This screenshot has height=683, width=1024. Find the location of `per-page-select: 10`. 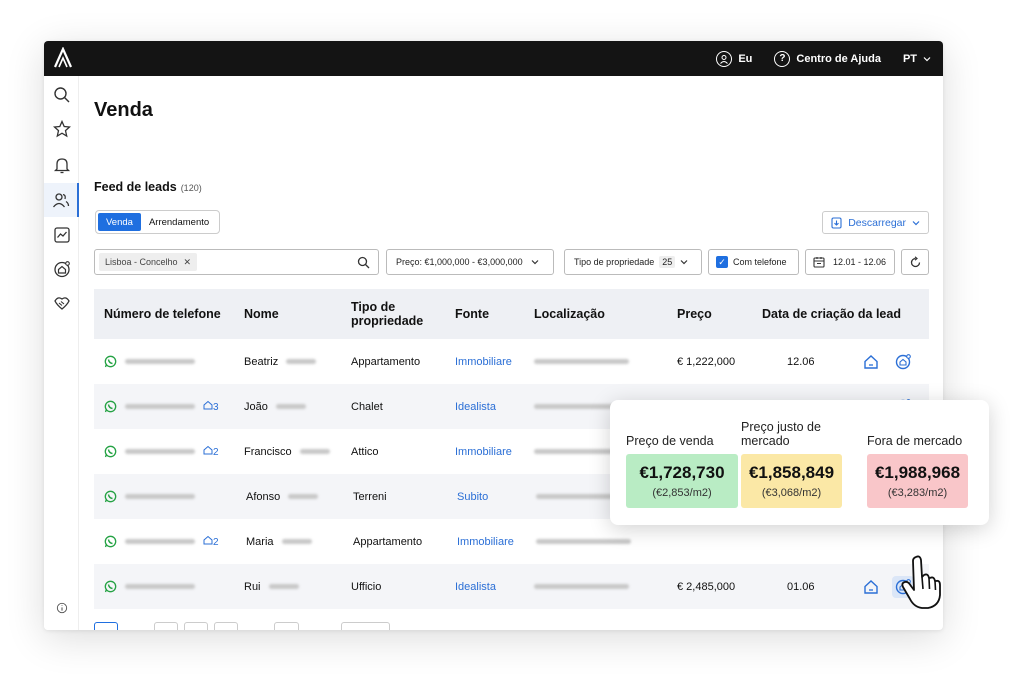

per-page-select: 10 is located at coordinates (366, 626).